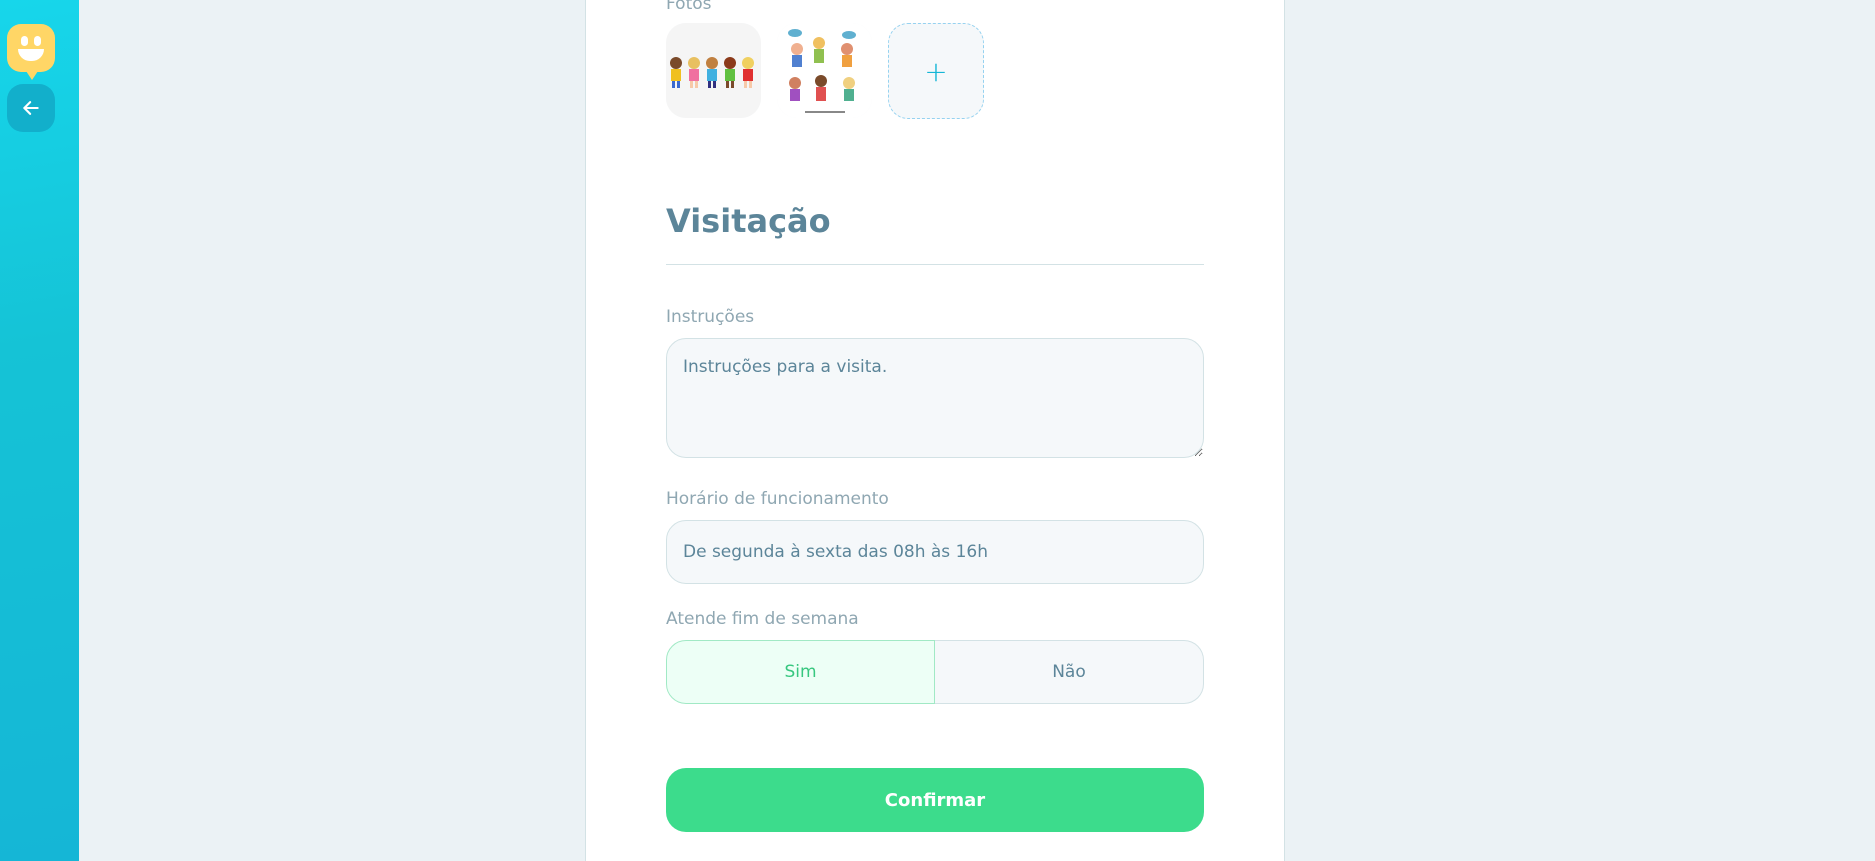  I want to click on opening-hours-input, so click(935, 552).